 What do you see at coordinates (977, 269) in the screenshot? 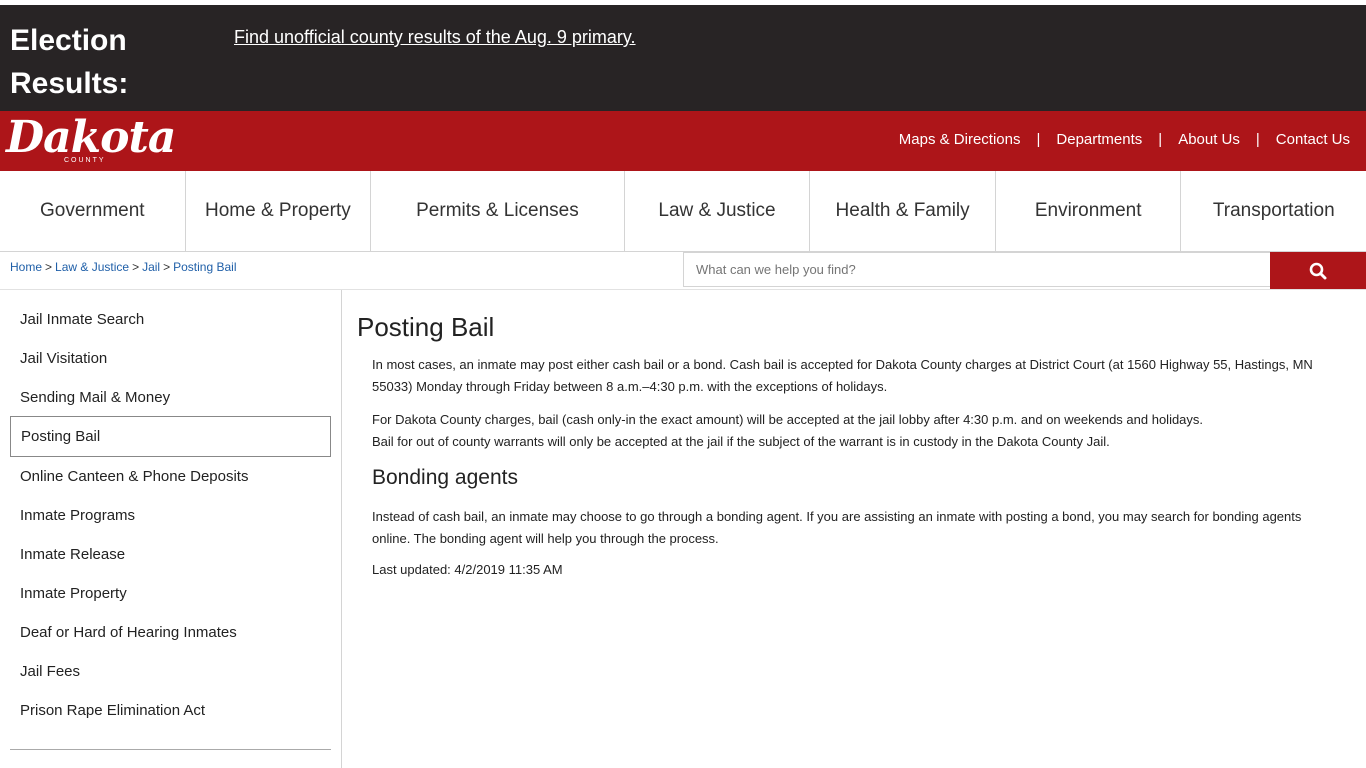
I see `search-input` at bounding box center [977, 269].